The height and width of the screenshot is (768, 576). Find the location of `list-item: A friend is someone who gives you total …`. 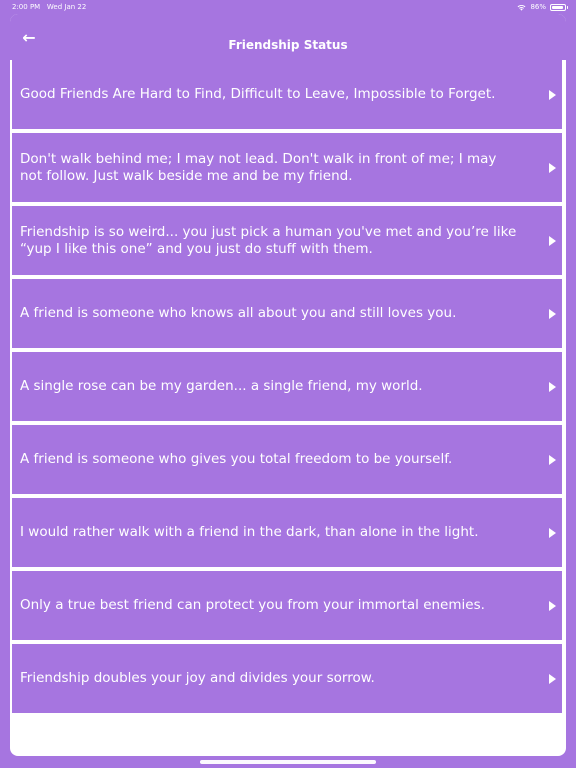

list-item: A friend is someone who gives you total … is located at coordinates (287, 459).